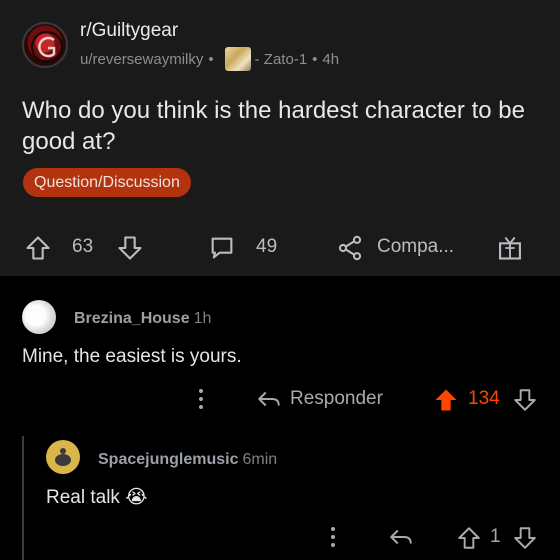  I want to click on post-meta: u/reversewaymilky • - Zato-1 • 4h, so click(209, 59).